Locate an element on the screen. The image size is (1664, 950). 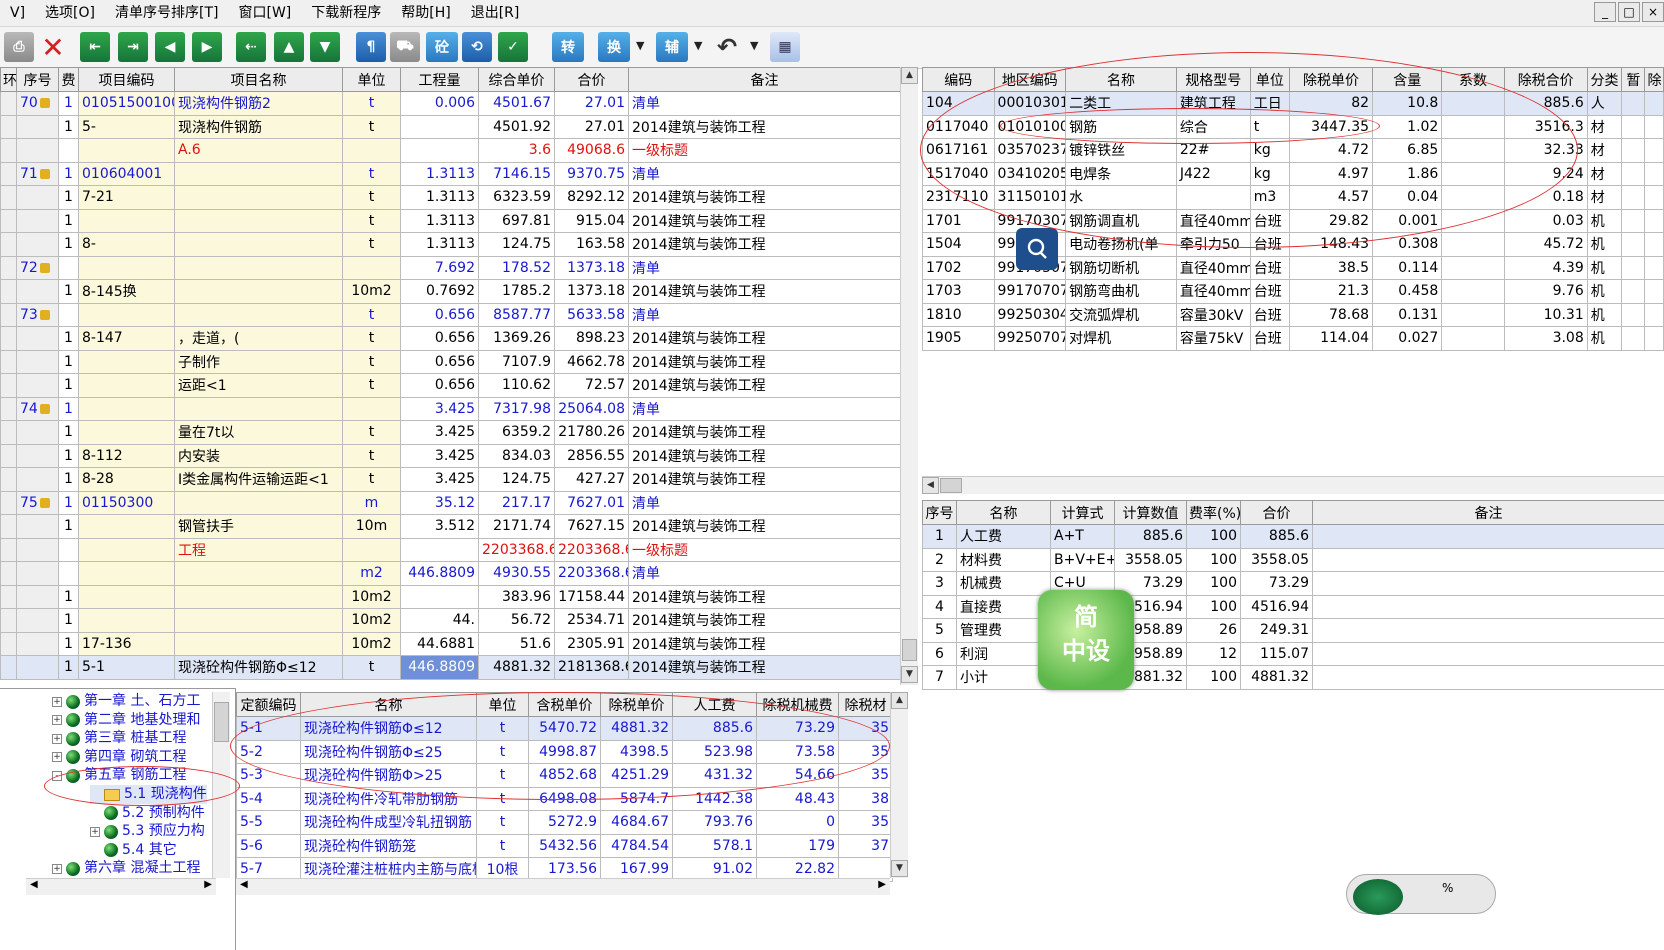
resource-cell: 1517040 is located at coordinates (958, 173).